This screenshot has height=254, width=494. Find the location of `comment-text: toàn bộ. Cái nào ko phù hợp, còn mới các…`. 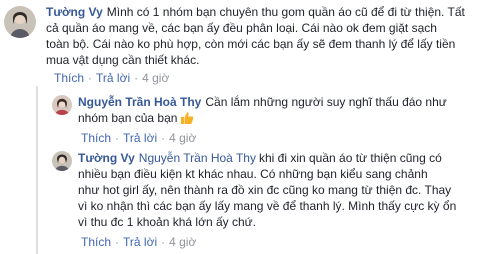

comment-text: toàn bộ. Cái nào ko phù hợp, còn mới các… is located at coordinates (251, 44).